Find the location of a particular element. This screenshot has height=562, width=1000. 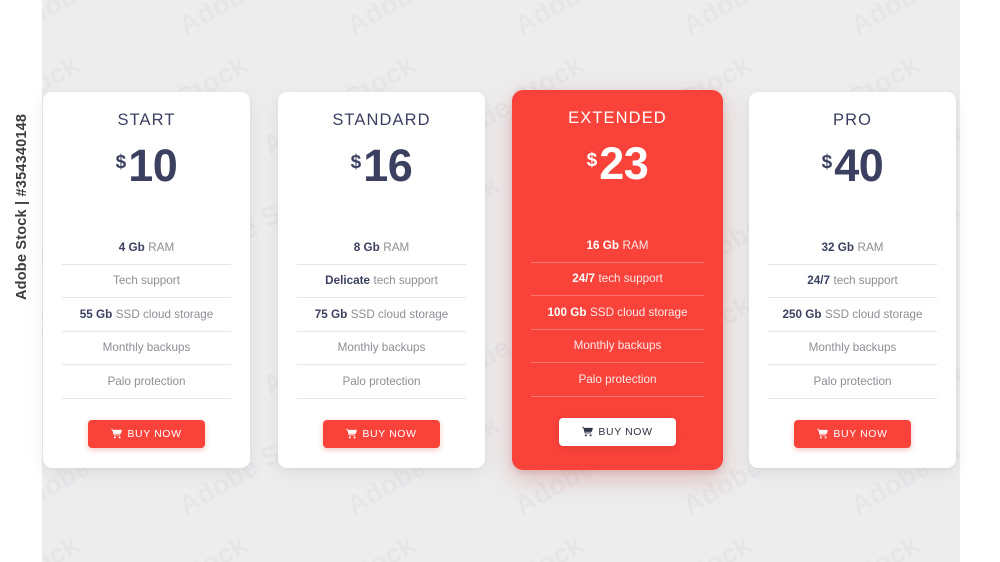

plan-name: STANDARD is located at coordinates (381, 120).